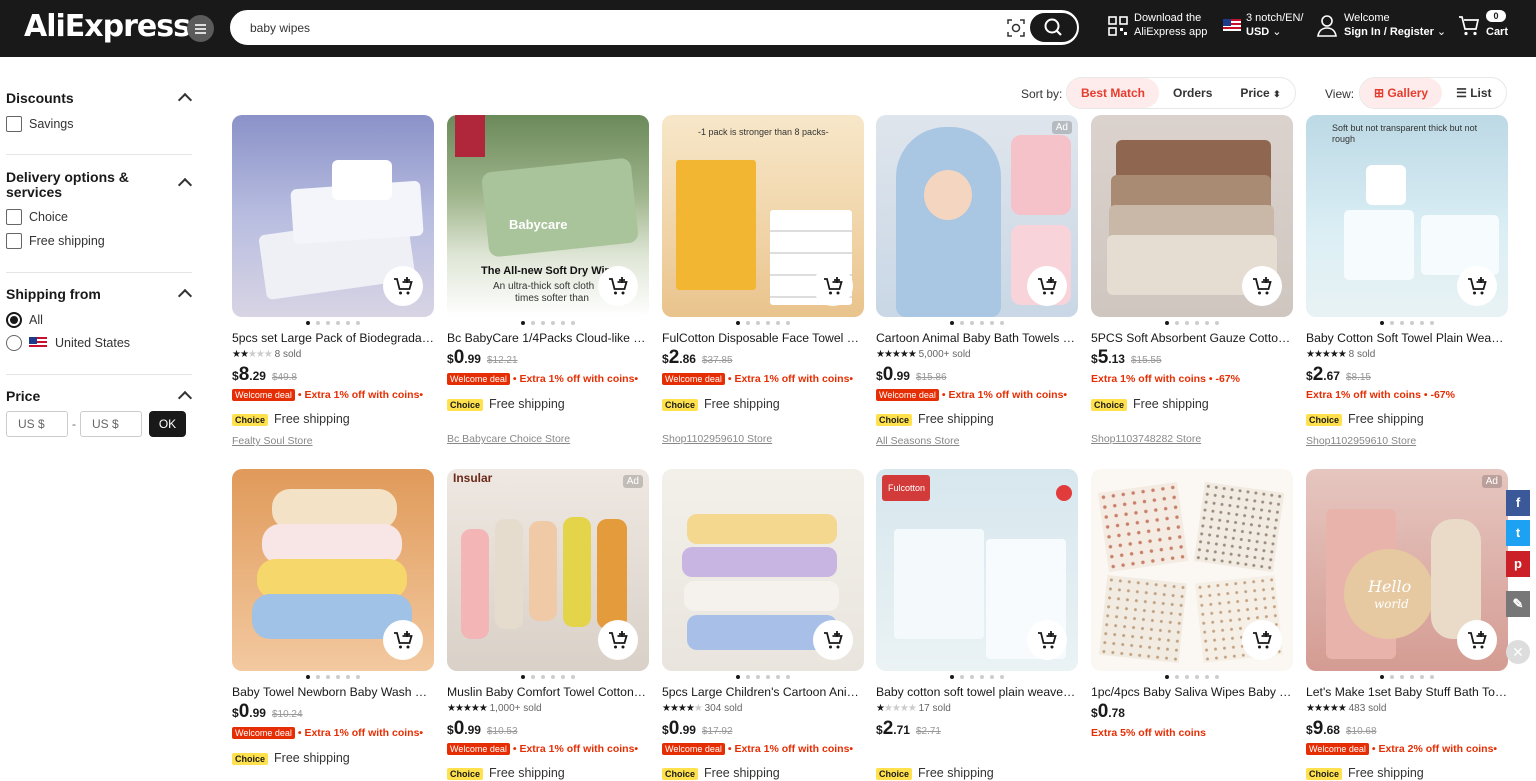 This screenshot has height=781, width=1536. What do you see at coordinates (1518, 604) in the screenshot?
I see `edit-share-icon: ✎` at bounding box center [1518, 604].